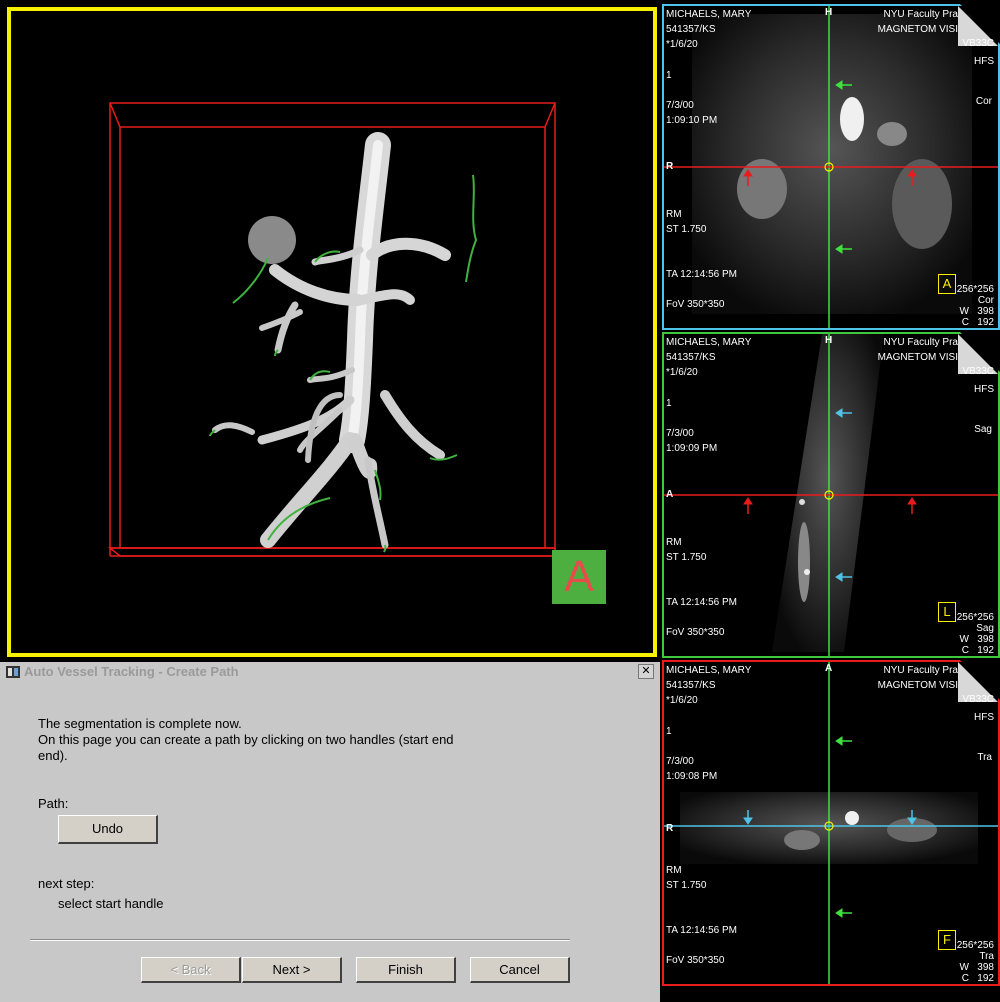 Image resolution: width=1000 pixels, height=1002 pixels. I want to click on plane-short: Tra, so click(986, 956).